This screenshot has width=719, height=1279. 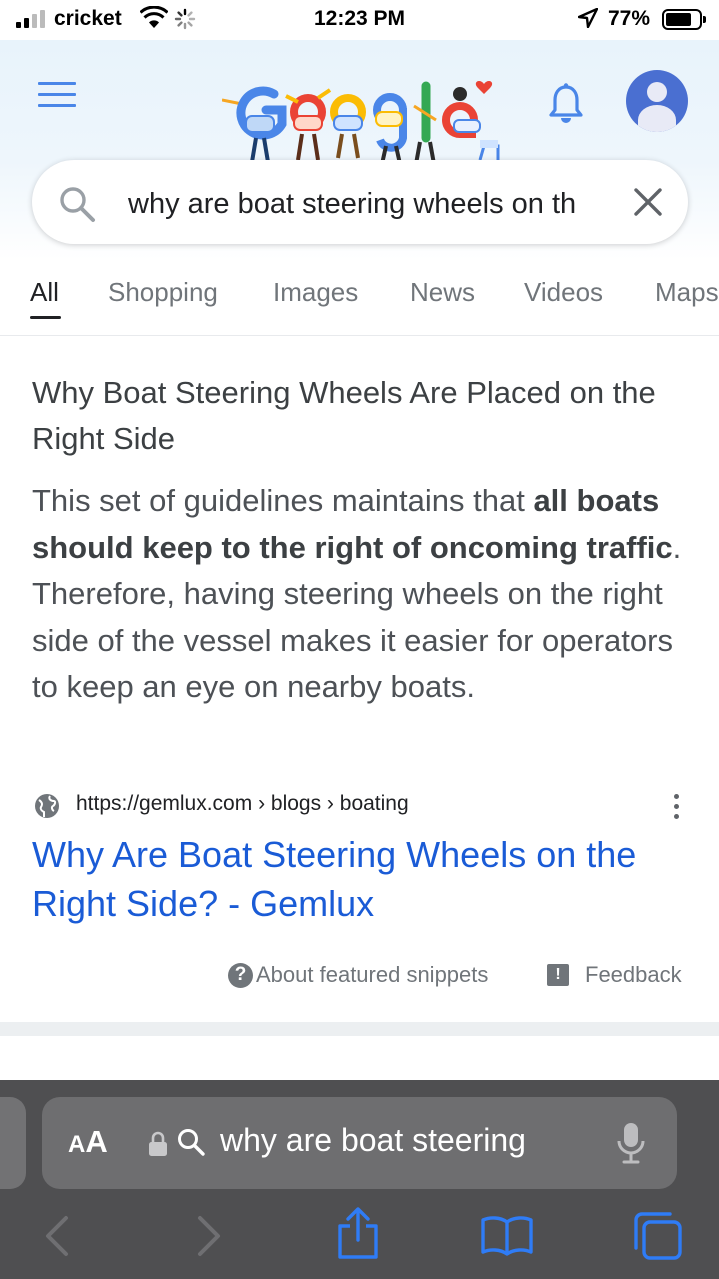 What do you see at coordinates (57, 96) in the screenshot?
I see `hamburger-menu-icon` at bounding box center [57, 96].